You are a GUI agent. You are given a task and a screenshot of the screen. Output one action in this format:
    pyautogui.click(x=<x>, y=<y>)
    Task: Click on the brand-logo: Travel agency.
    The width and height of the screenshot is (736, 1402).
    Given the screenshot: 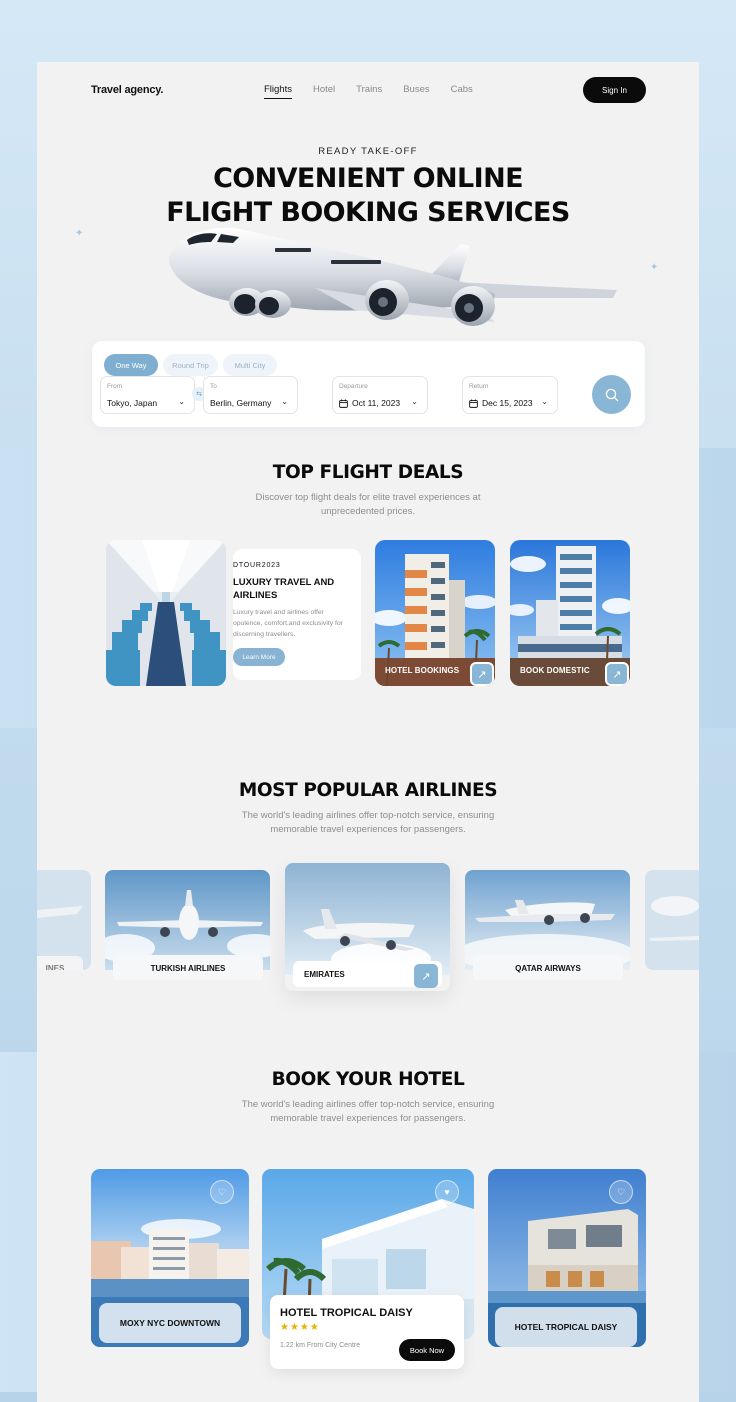 What is the action you would take?
    pyautogui.click(x=127, y=90)
    